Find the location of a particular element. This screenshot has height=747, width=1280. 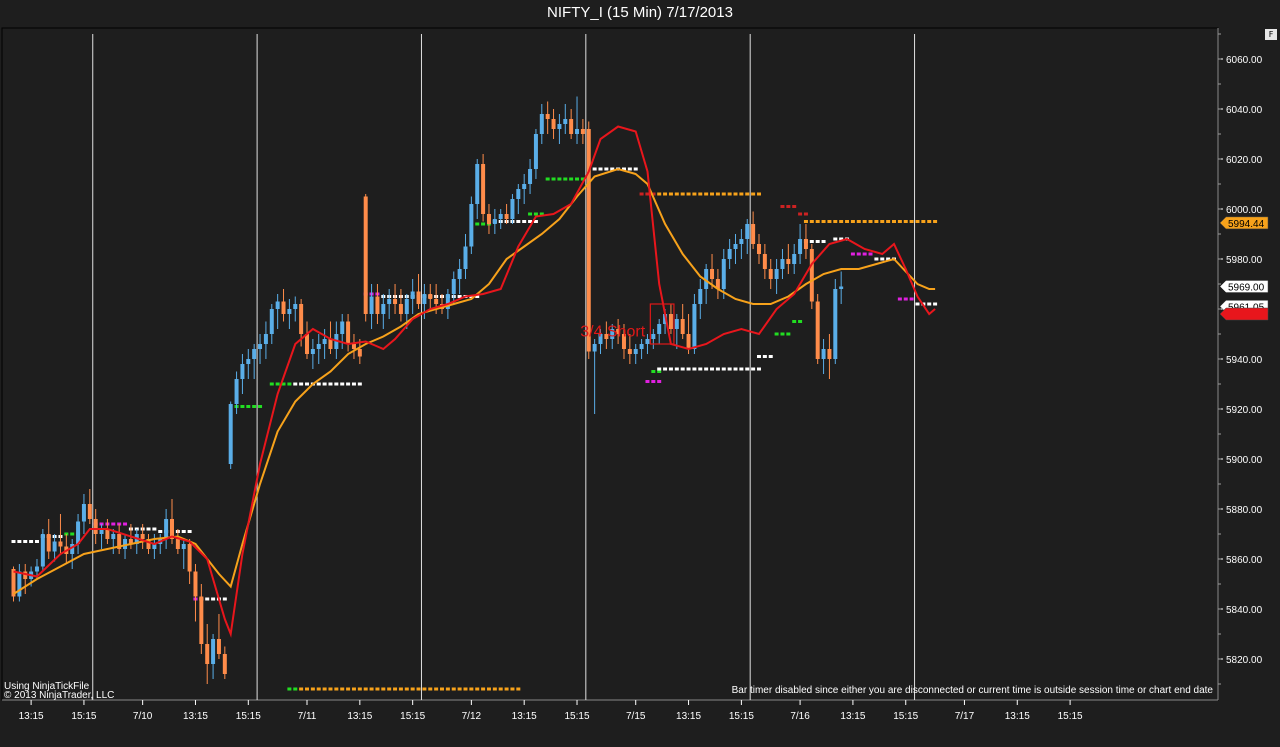

price-tick-label: 5840.00 is located at coordinates (1244, 610).